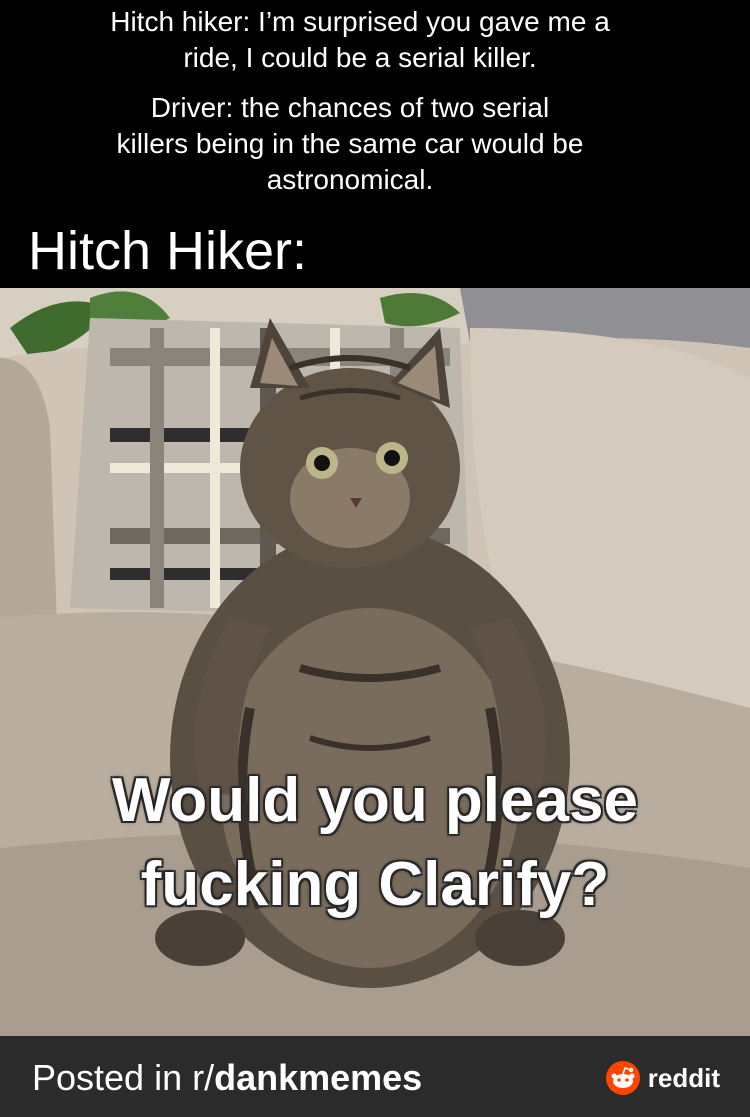 The height and width of the screenshot is (1117, 750). Describe the element at coordinates (350, 179) in the screenshot. I see `text-line: astronomical.` at that location.